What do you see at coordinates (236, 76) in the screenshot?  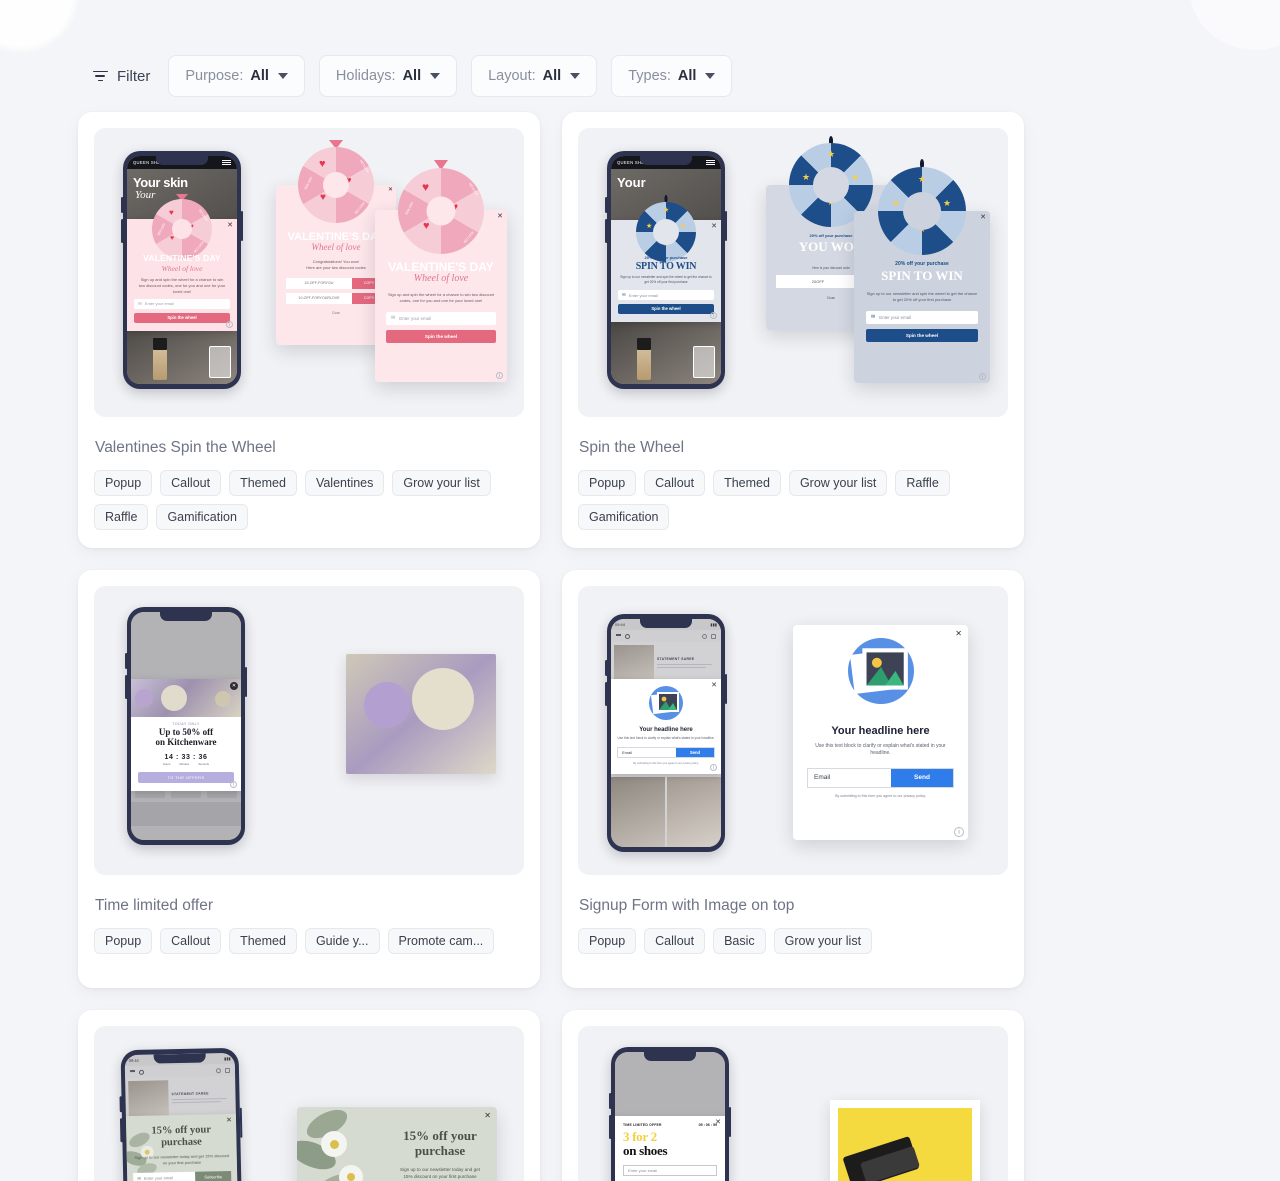 I see `purpose-filter-select: Purpose: All` at bounding box center [236, 76].